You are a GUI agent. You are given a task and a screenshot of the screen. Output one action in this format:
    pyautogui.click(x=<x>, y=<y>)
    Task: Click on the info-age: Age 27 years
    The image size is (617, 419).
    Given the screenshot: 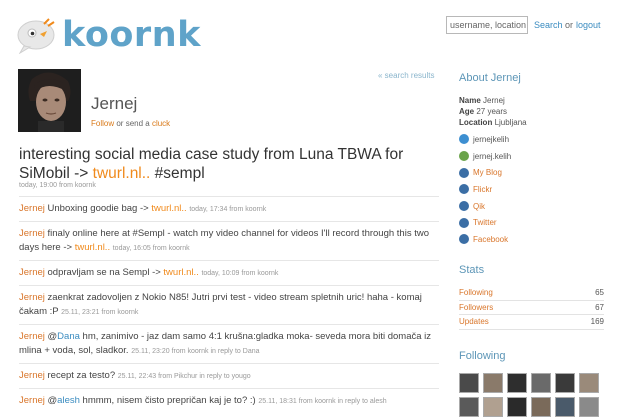 What is the action you would take?
    pyautogui.click(x=483, y=111)
    